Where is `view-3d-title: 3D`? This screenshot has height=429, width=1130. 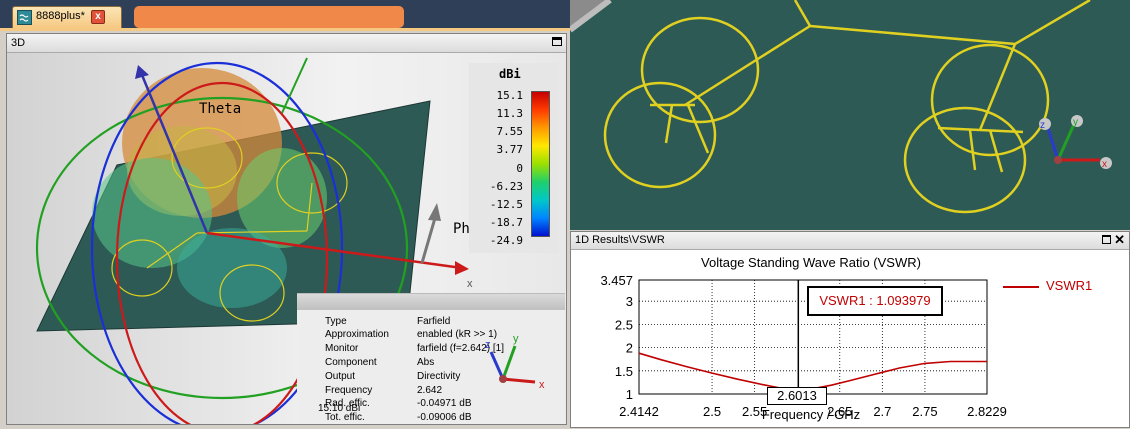
view-3d-title: 3D is located at coordinates (18, 43).